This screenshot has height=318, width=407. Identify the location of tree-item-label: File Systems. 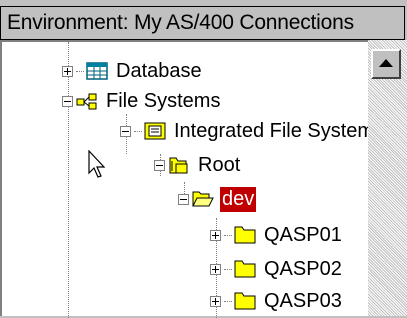
(163, 100).